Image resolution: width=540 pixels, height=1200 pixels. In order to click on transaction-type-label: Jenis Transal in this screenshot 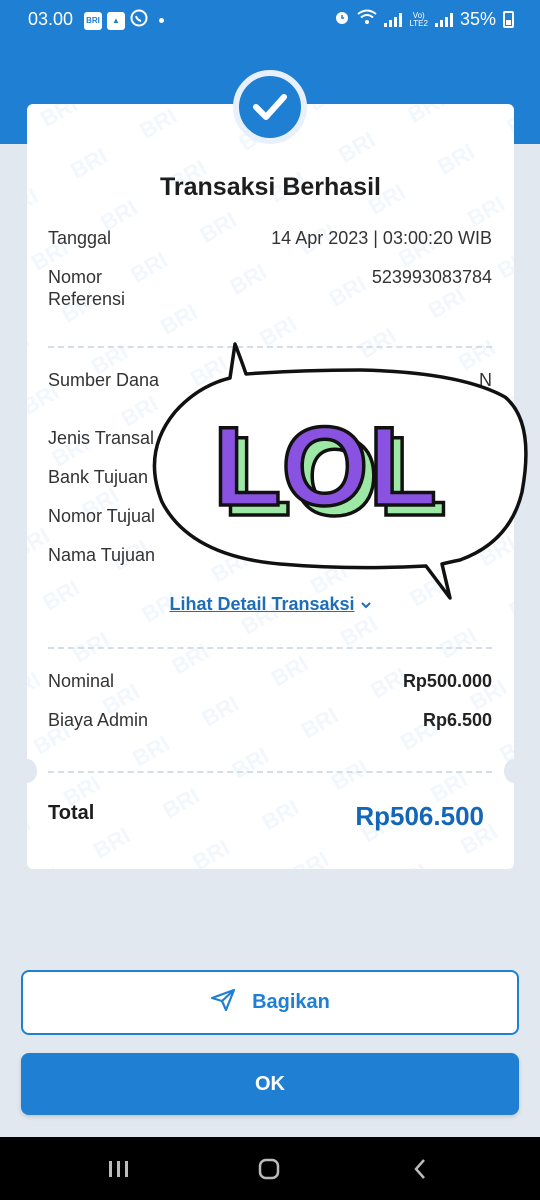, I will do `click(101, 438)`.